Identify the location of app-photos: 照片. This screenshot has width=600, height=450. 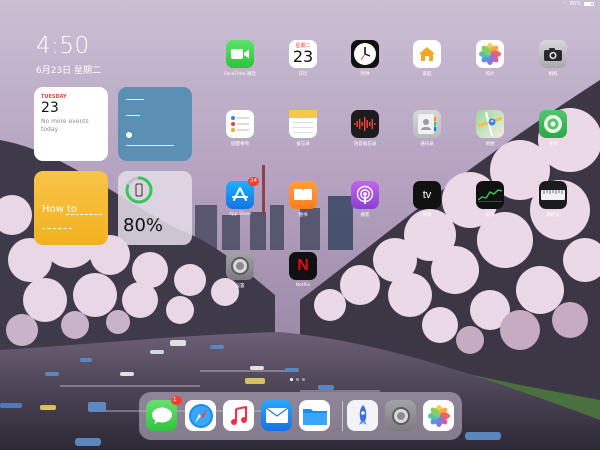
(490, 68).